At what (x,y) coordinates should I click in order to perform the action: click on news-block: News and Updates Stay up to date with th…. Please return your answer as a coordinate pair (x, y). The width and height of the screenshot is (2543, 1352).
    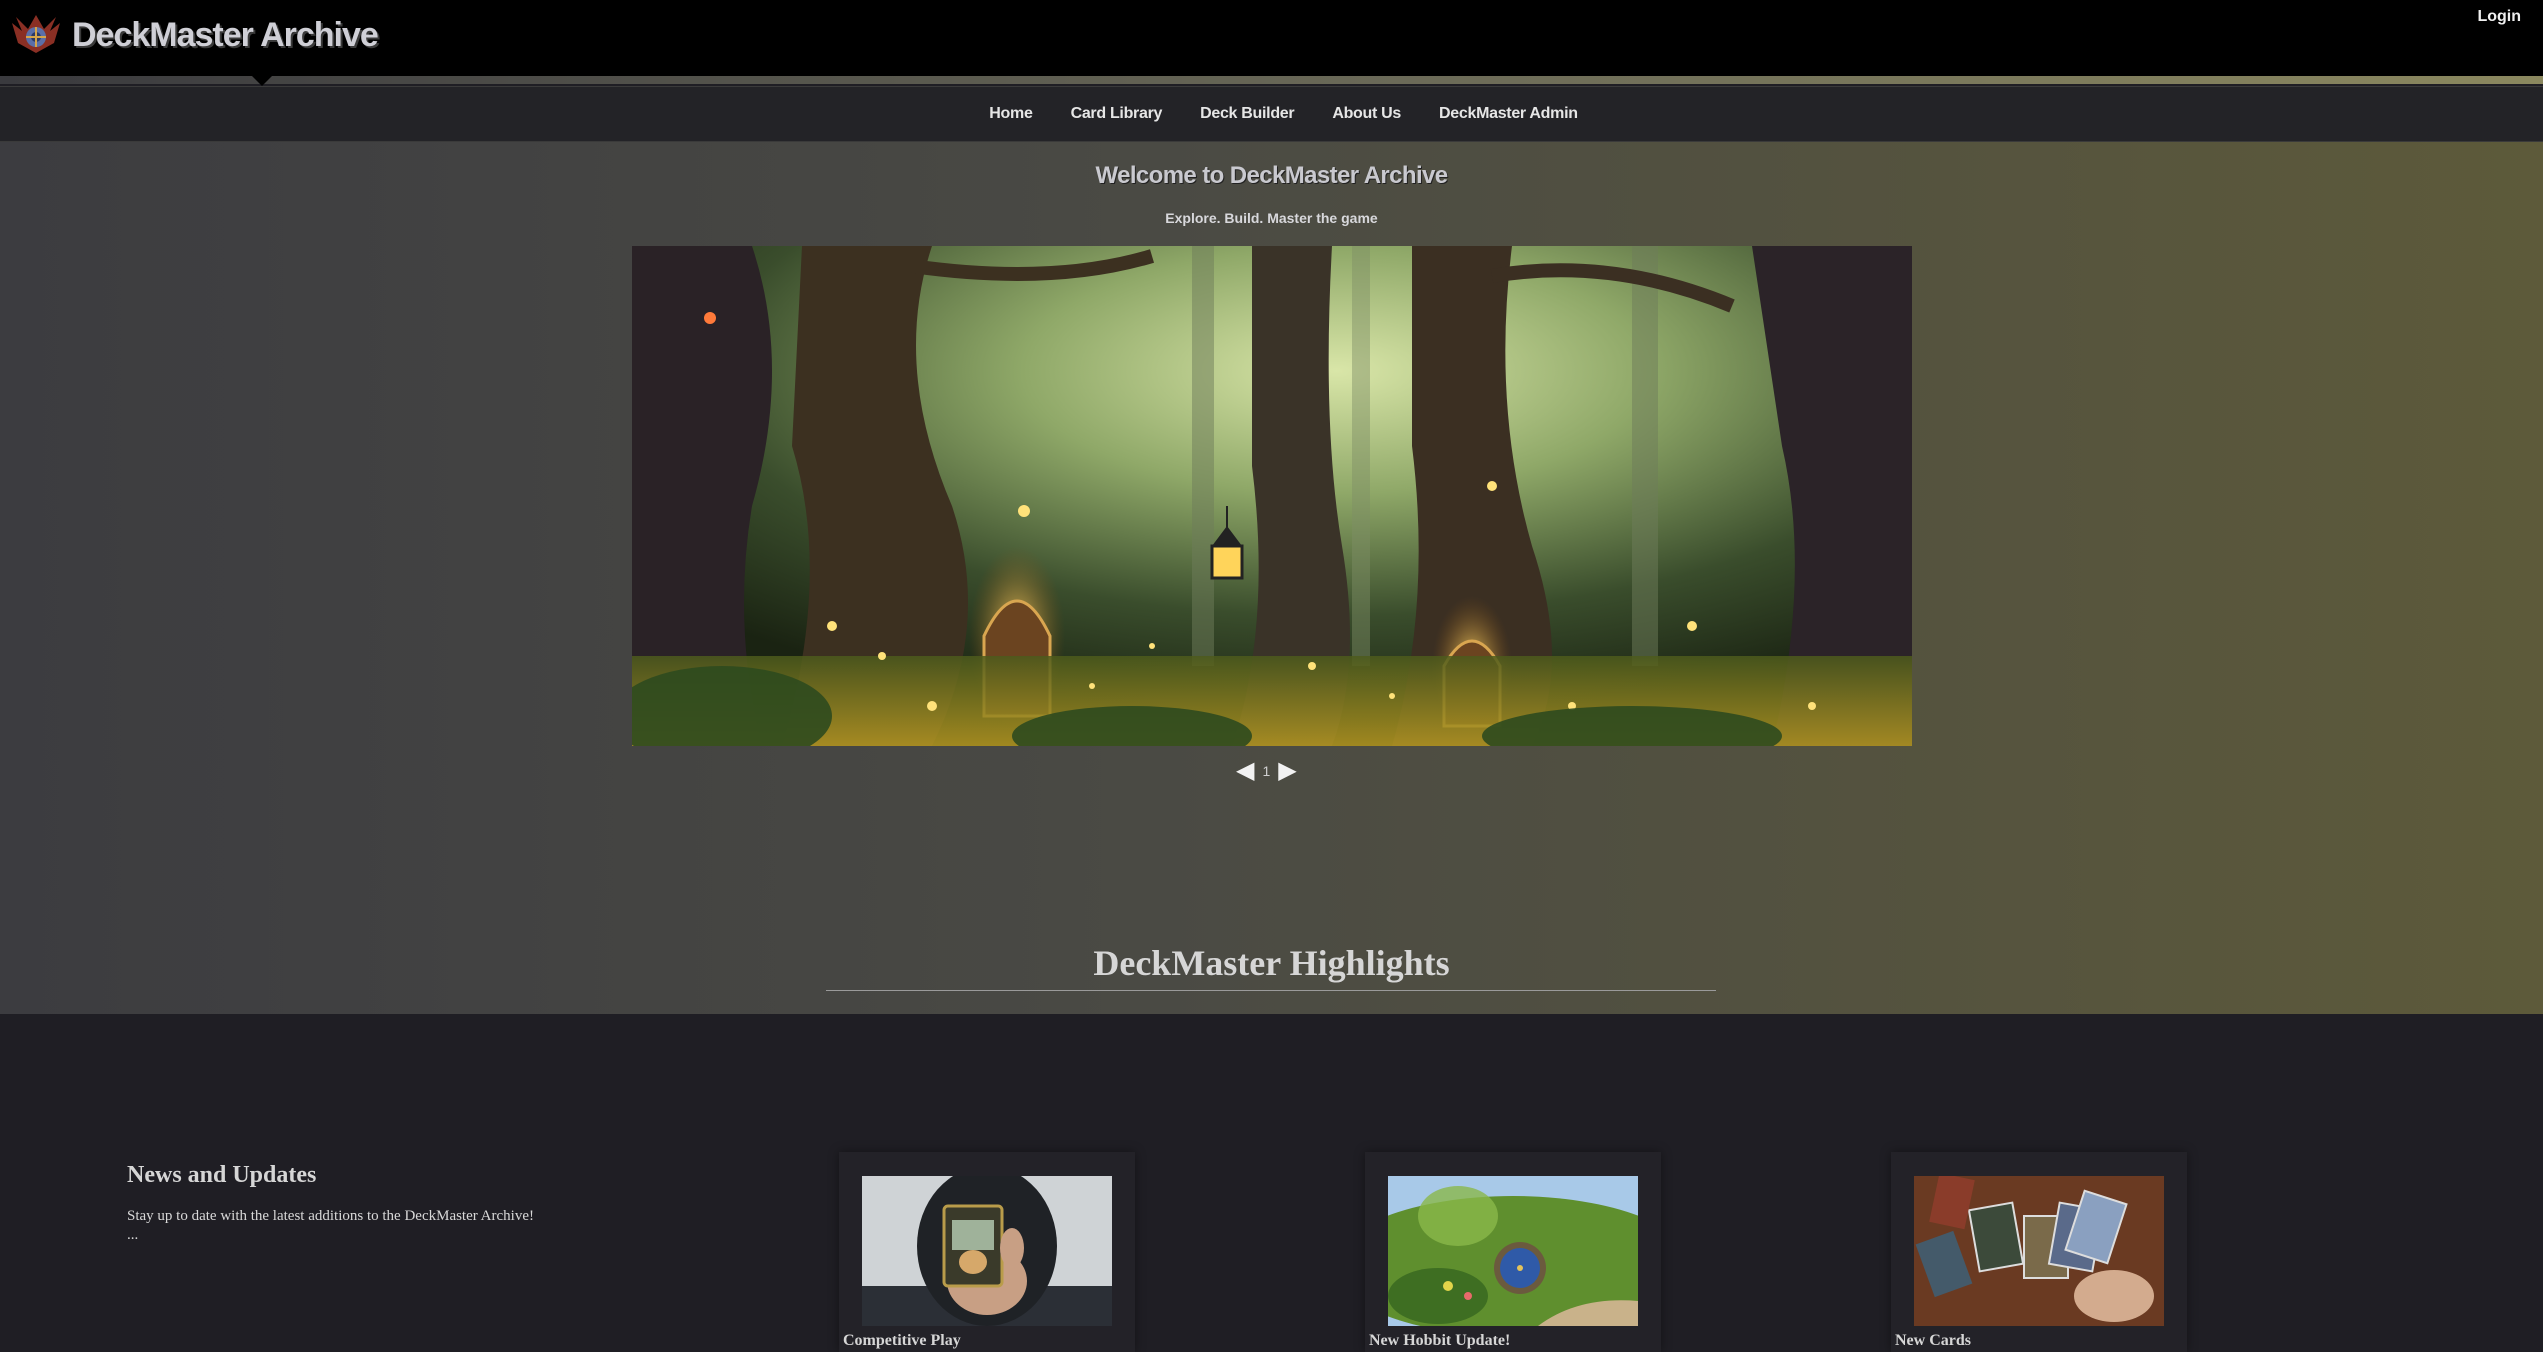
    Looking at the image, I should click on (337, 1203).